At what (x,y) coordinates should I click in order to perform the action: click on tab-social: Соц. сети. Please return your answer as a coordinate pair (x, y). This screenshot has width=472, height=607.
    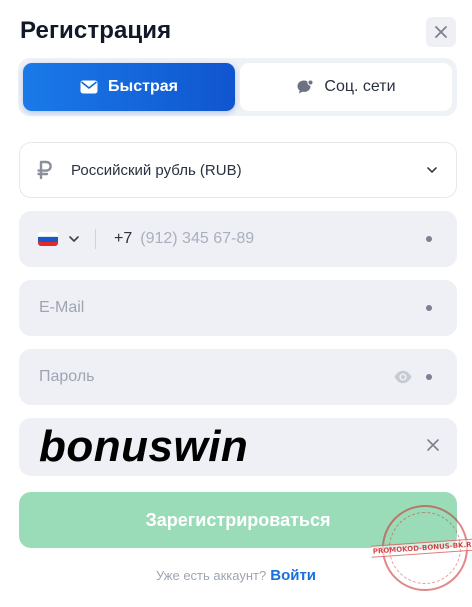
    Looking at the image, I should click on (346, 87).